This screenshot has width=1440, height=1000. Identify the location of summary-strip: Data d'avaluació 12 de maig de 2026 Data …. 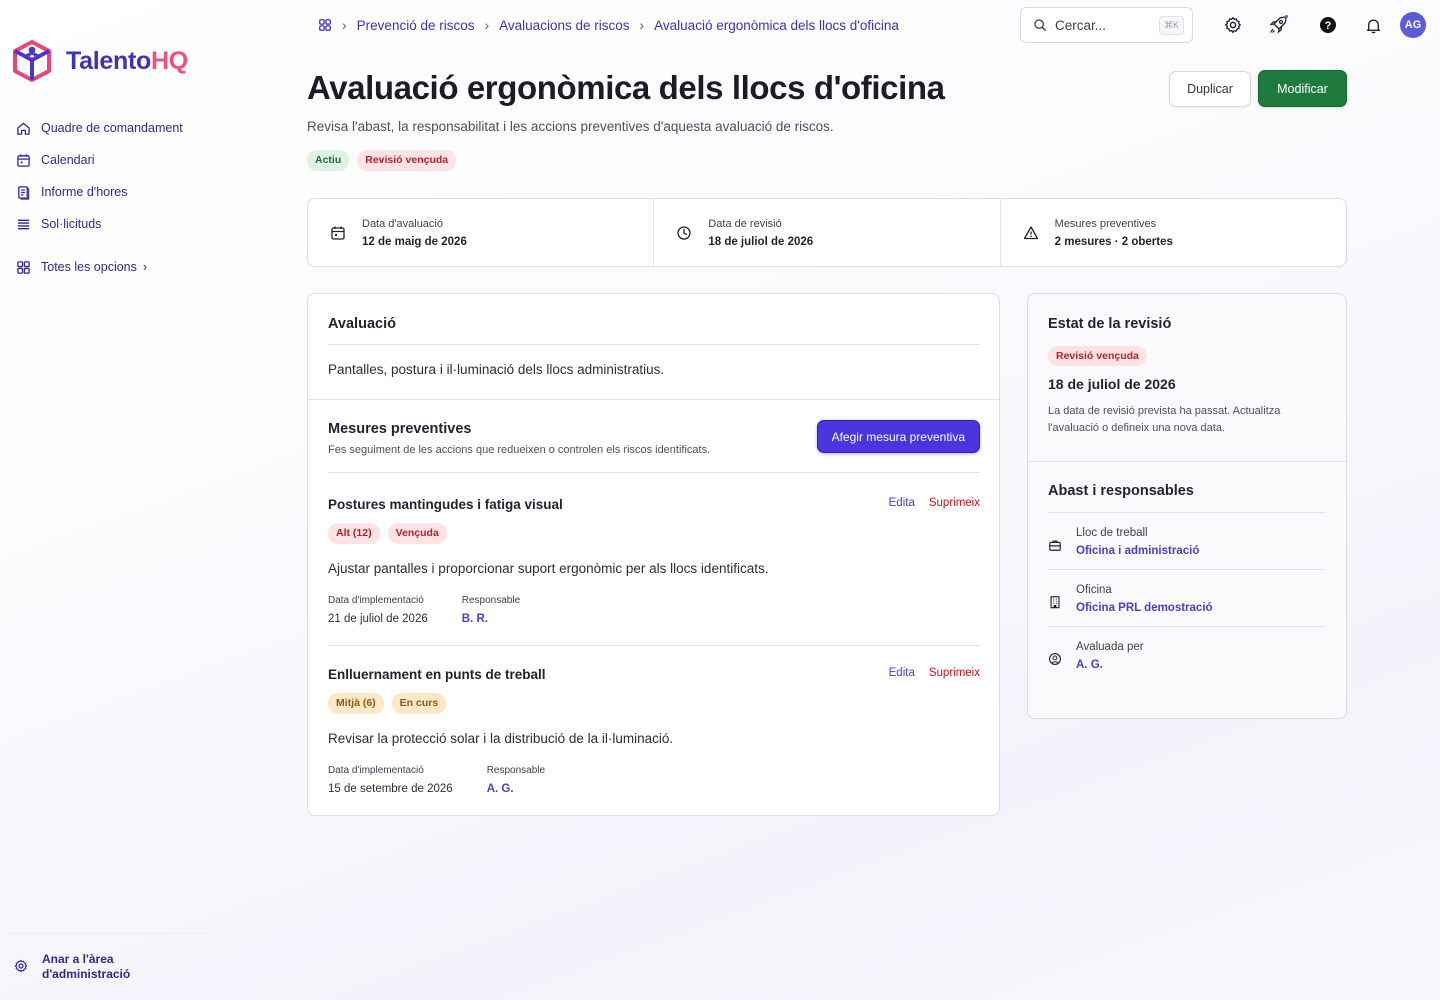
(827, 232).